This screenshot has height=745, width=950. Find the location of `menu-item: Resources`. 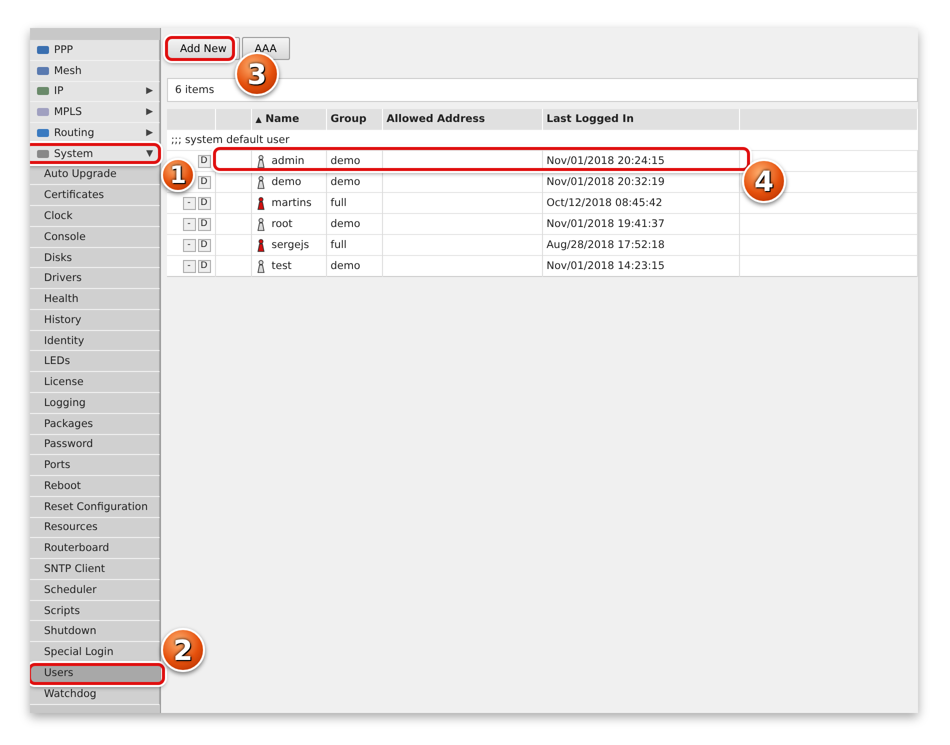

menu-item: Resources is located at coordinates (95, 528).